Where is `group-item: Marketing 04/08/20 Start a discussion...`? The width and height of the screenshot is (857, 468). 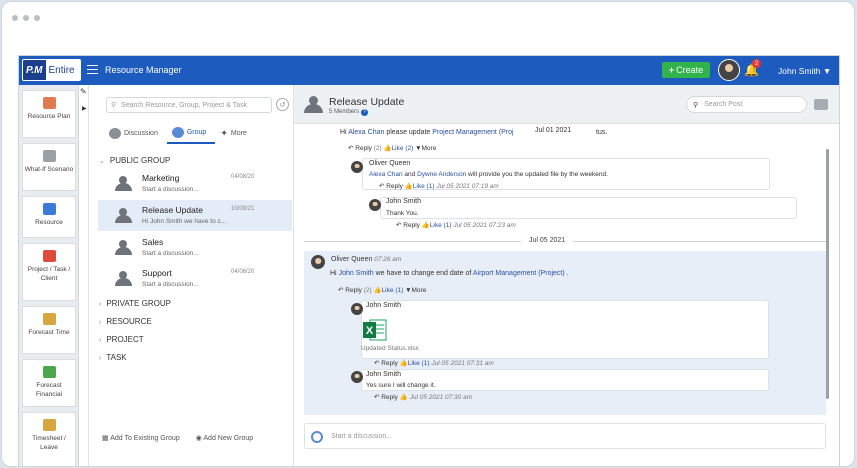 group-item: Marketing 04/08/20 Start a discussion... is located at coordinates (195, 183).